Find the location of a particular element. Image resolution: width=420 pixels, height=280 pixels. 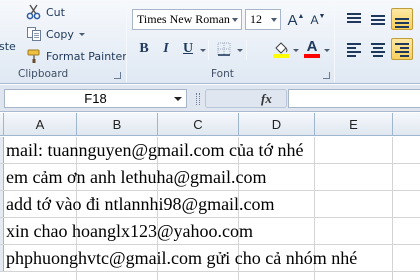

fill-color-button is located at coordinates (281, 49).